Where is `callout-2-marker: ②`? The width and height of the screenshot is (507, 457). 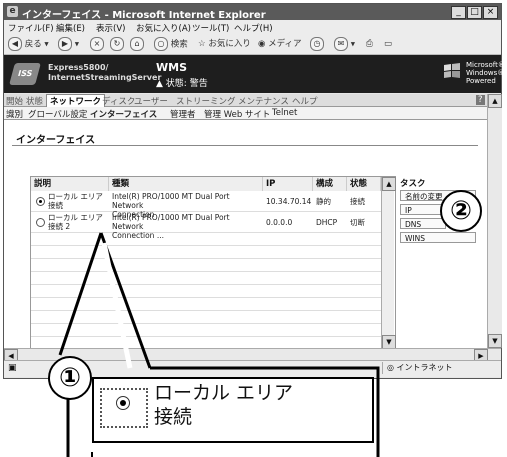 callout-2-marker: ② is located at coordinates (461, 211).